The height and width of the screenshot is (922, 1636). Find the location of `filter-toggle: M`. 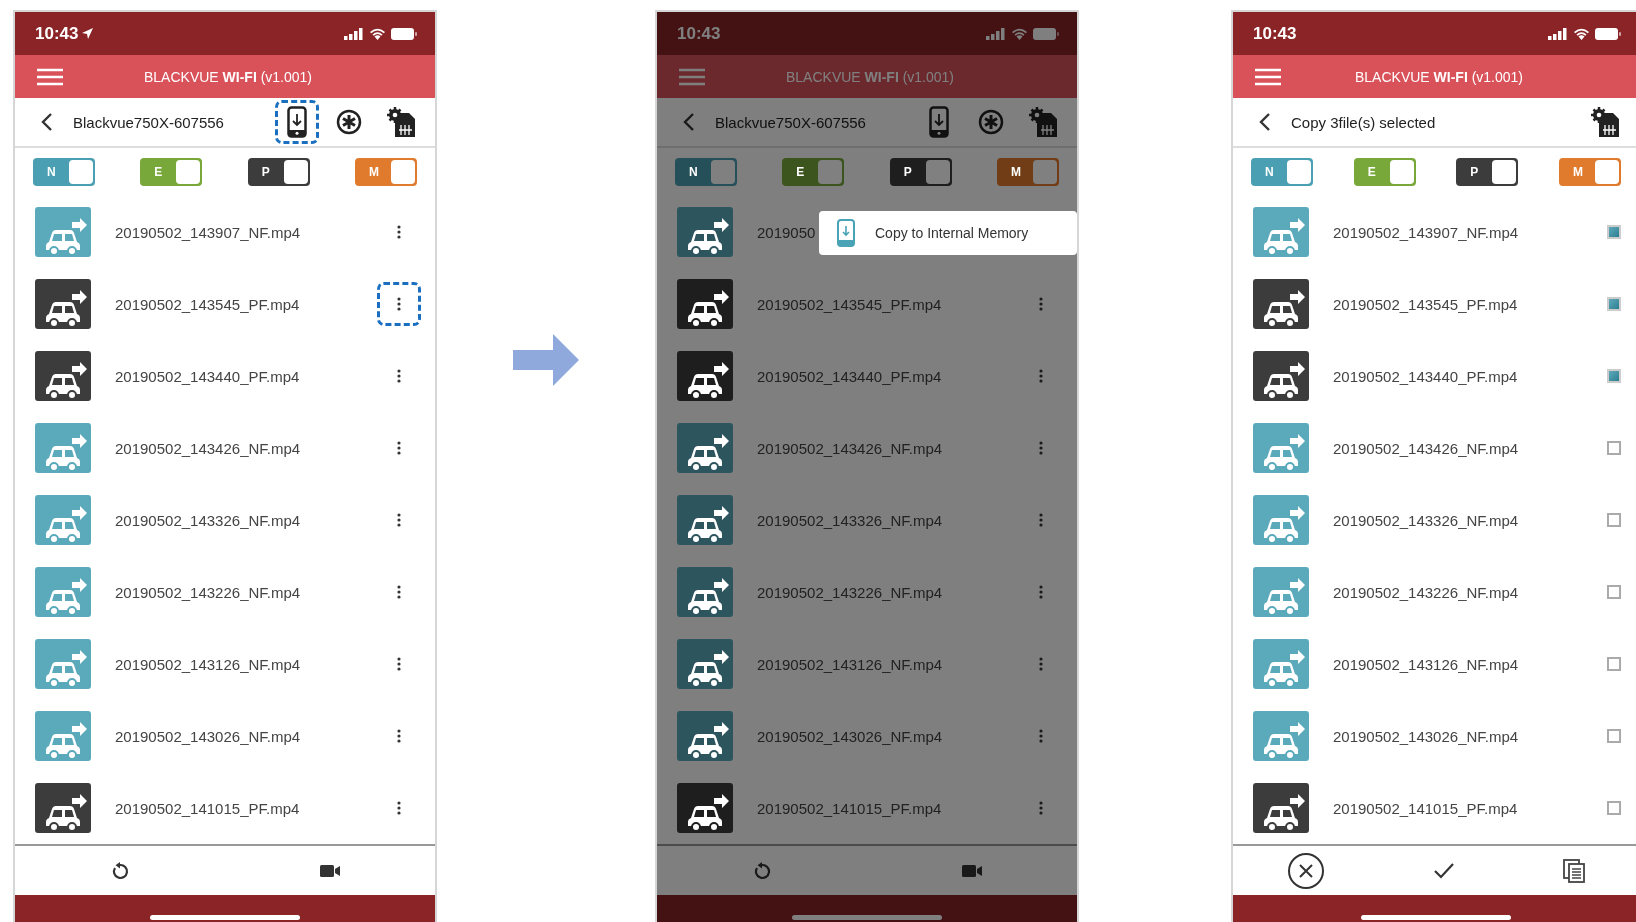

filter-toggle: M is located at coordinates (1028, 172).